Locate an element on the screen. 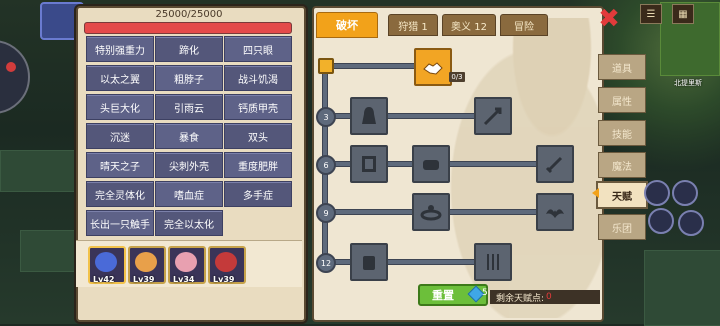  book-skill is located at coordinates (369, 164).